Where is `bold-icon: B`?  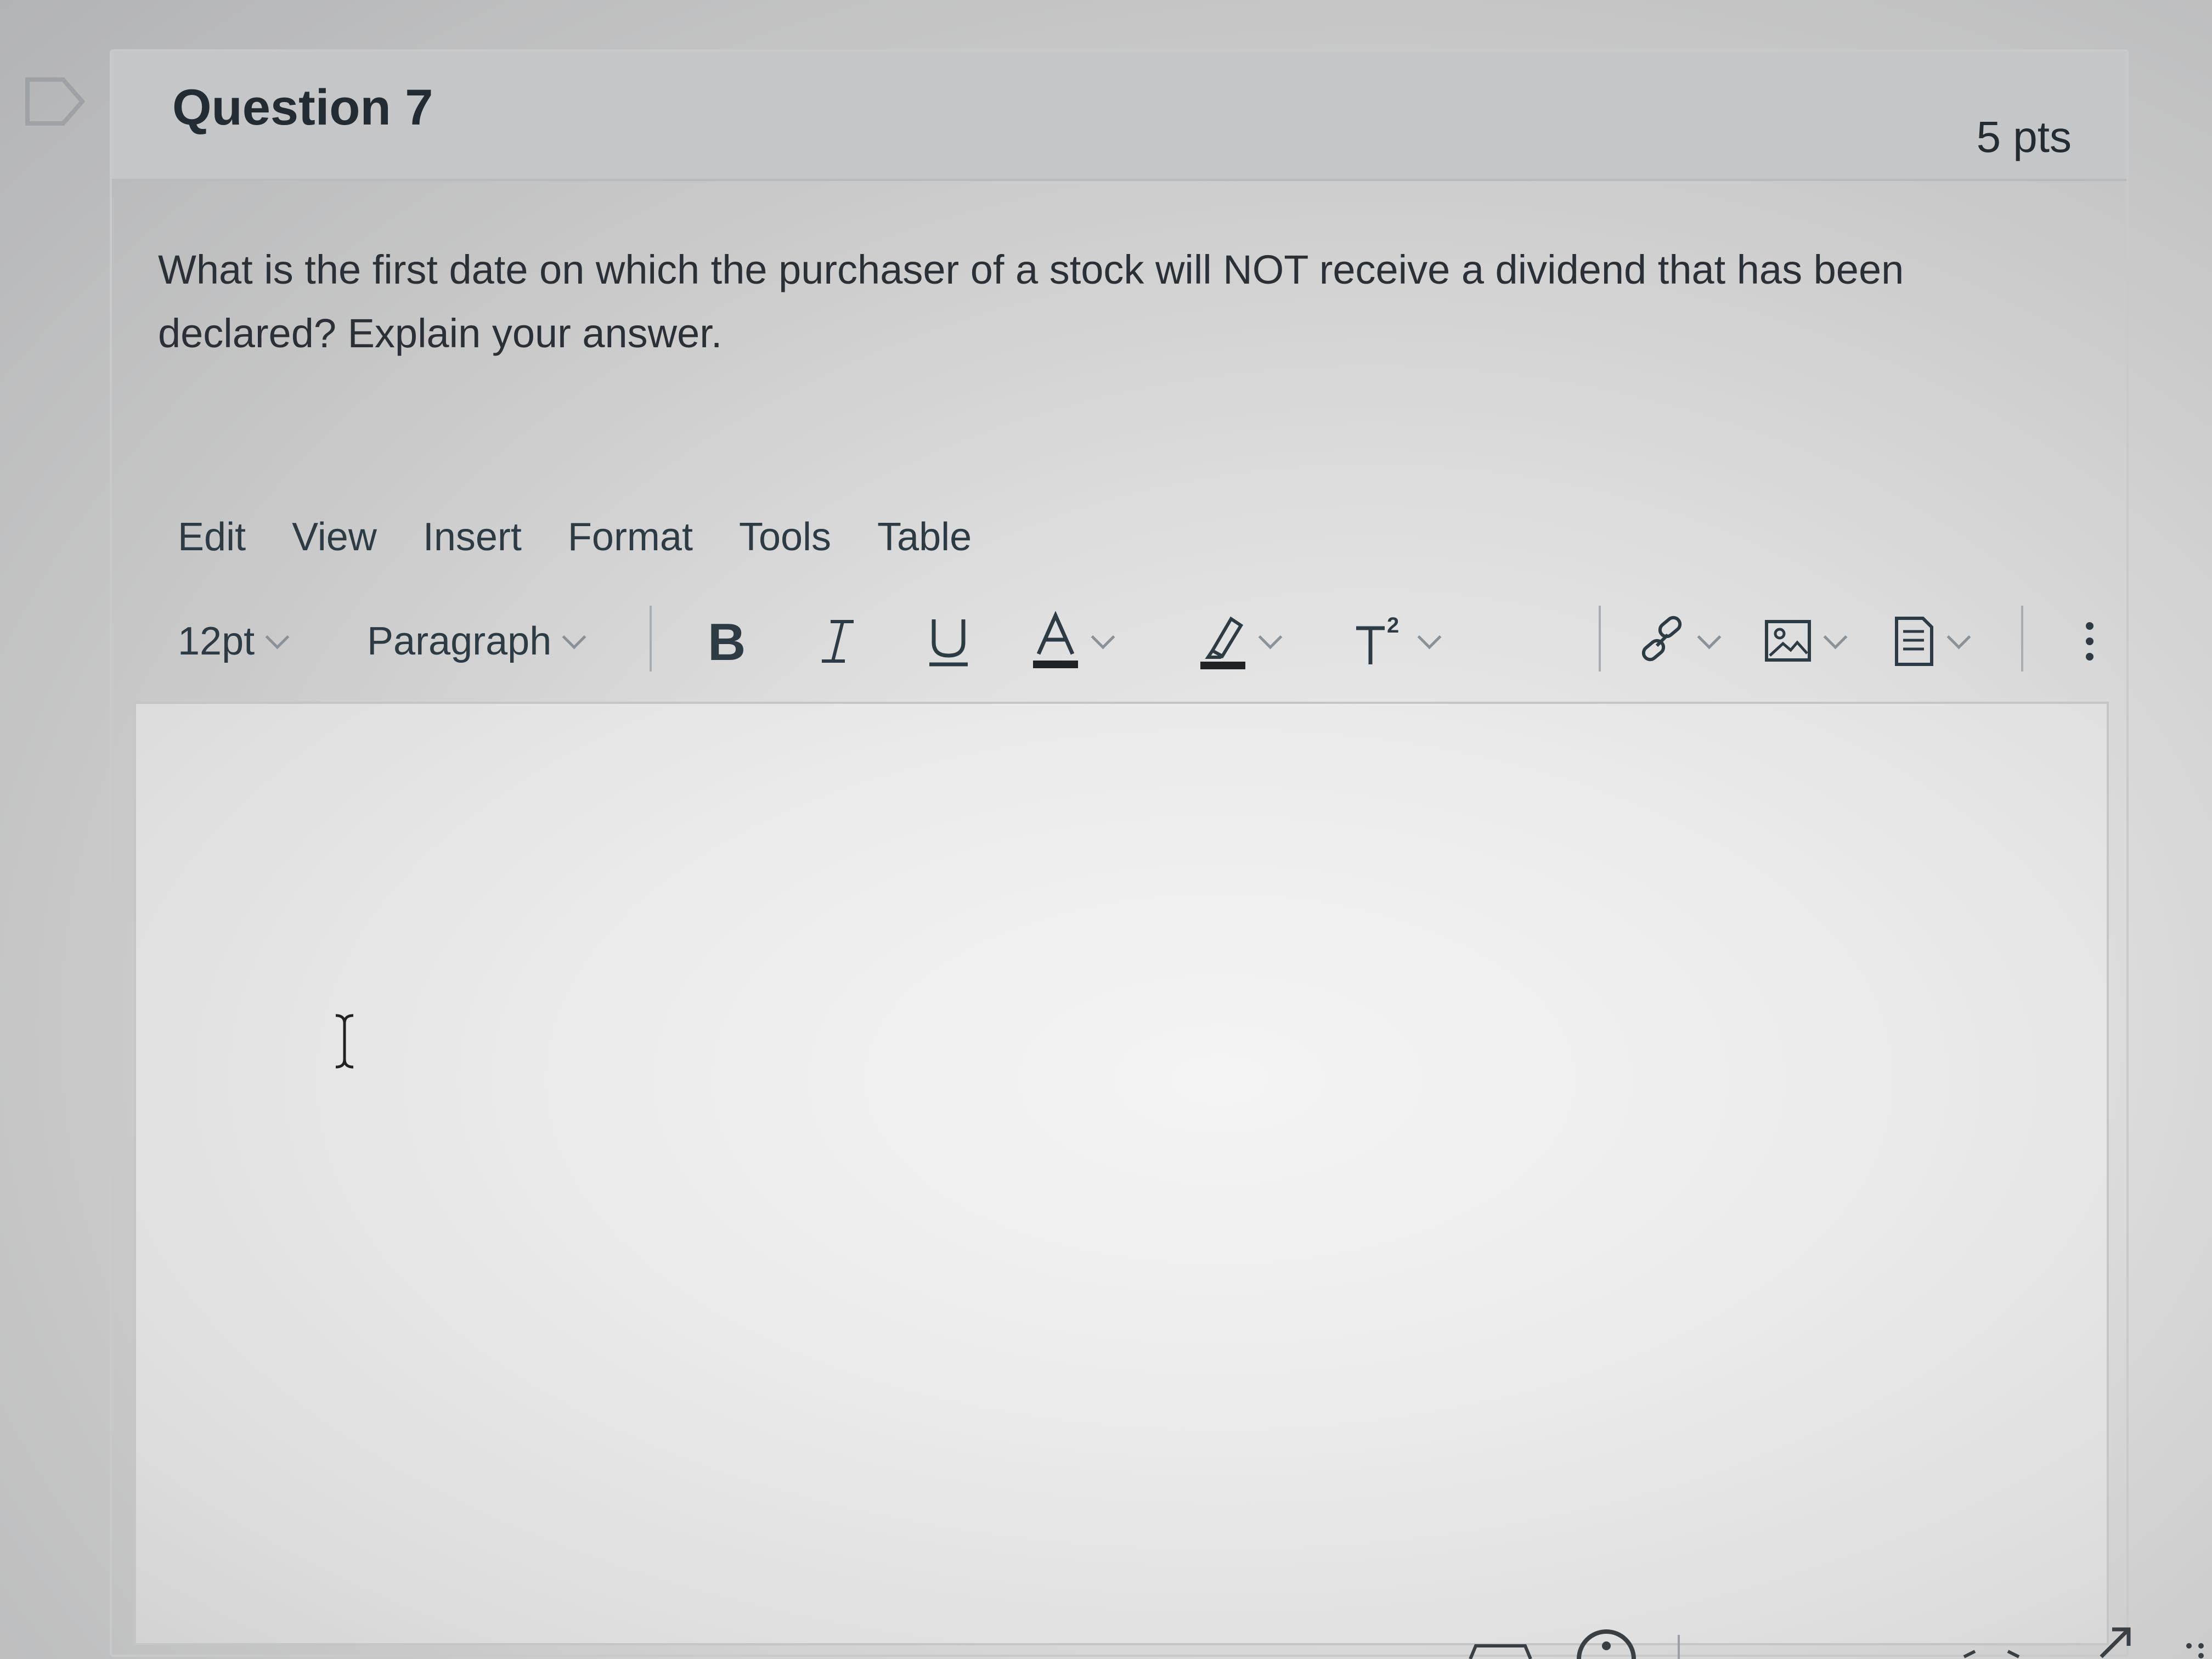
bold-icon: B is located at coordinates (727, 641).